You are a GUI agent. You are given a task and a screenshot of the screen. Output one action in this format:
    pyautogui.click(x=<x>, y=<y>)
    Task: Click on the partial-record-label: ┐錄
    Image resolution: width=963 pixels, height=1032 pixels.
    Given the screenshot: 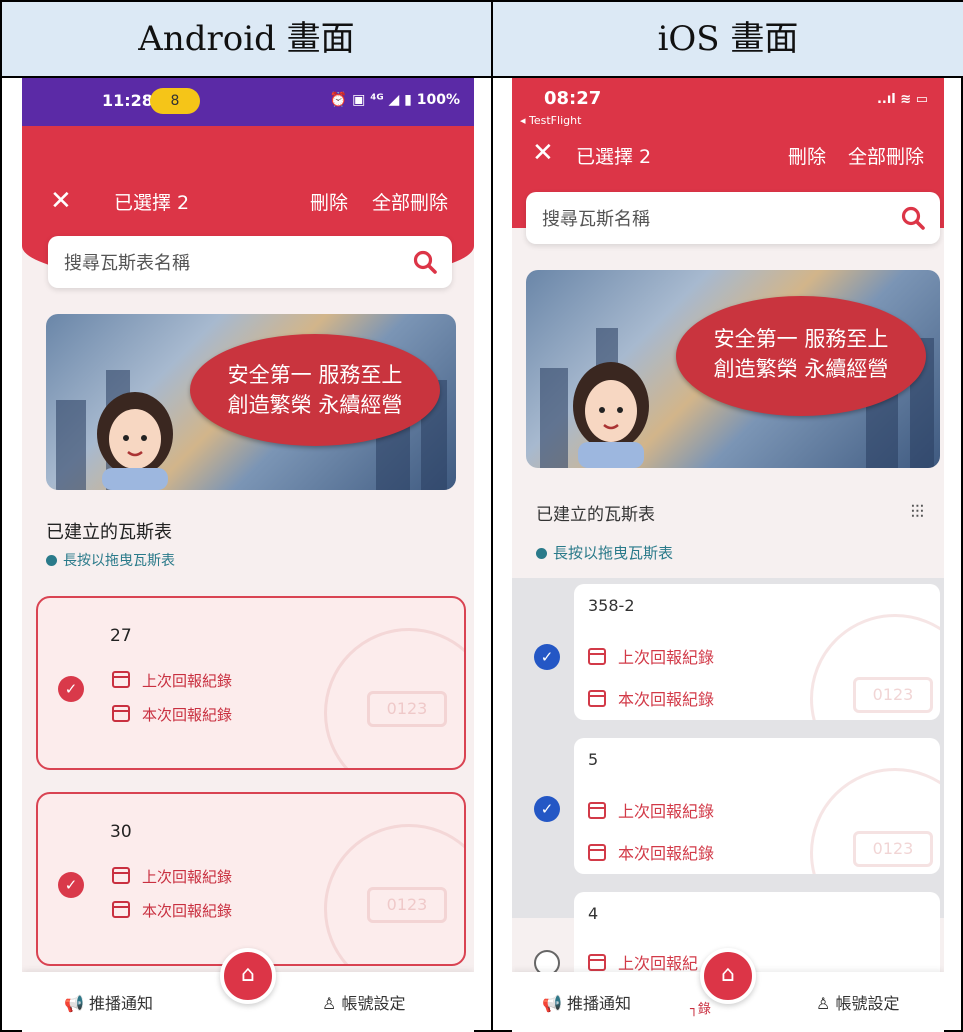 What is the action you would take?
    pyautogui.click(x=700, y=1009)
    